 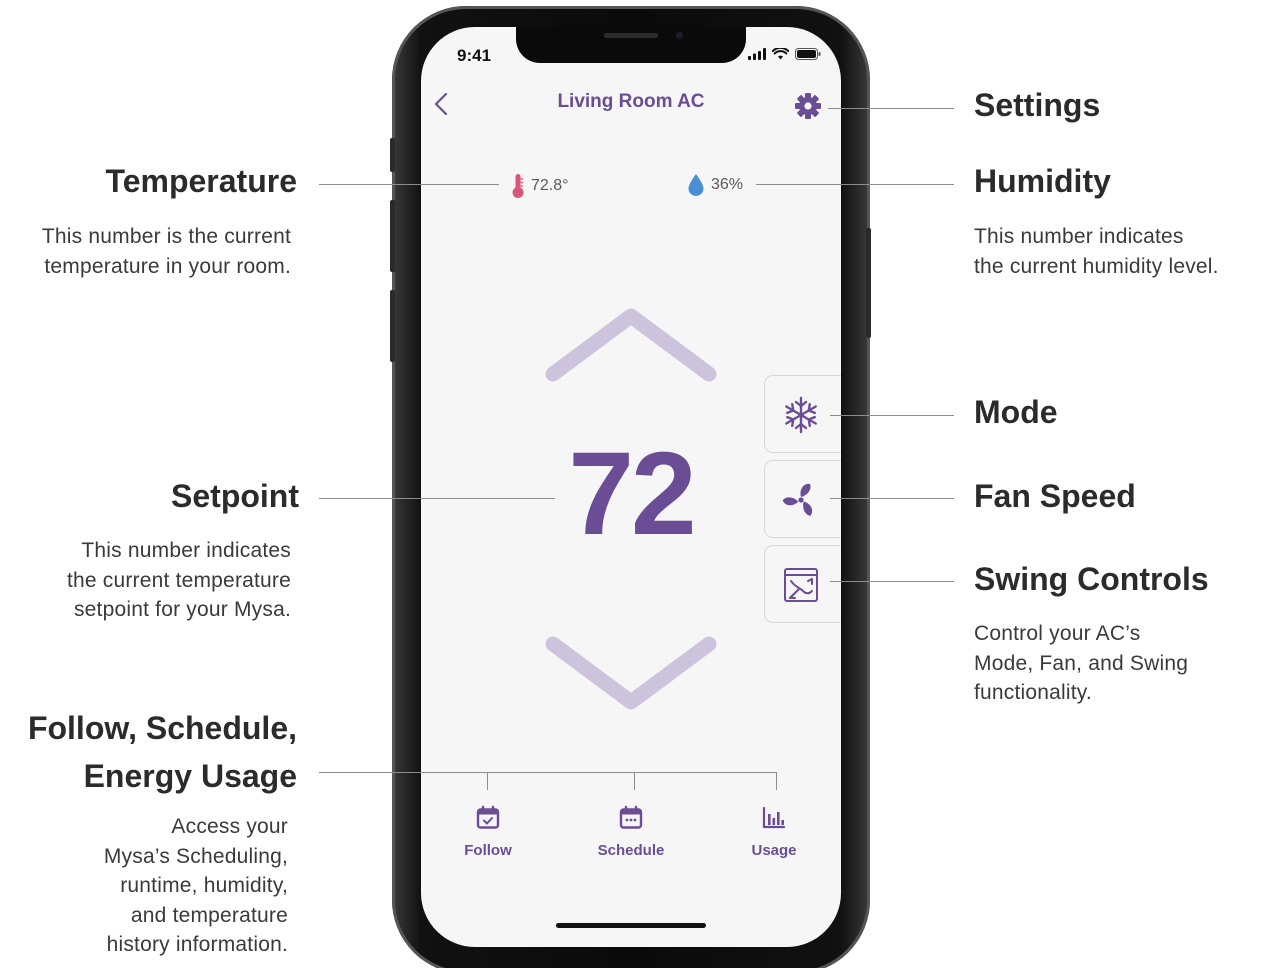 What do you see at coordinates (178, 580) in the screenshot?
I see `setpoint-desc-line: the current temperature` at bounding box center [178, 580].